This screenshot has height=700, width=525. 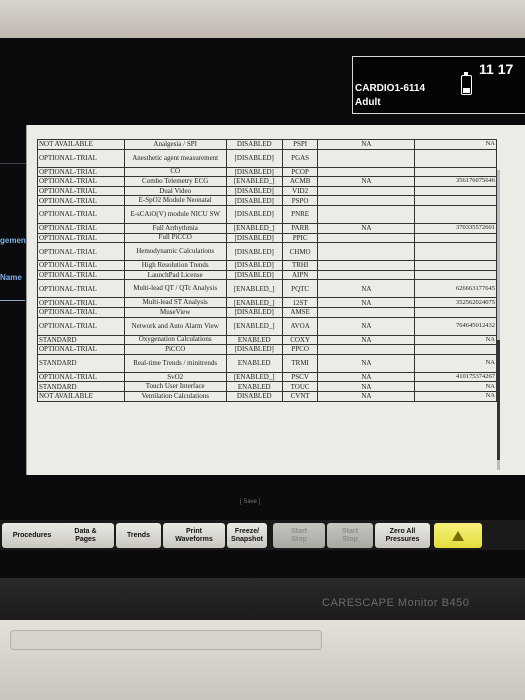 What do you see at coordinates (175, 289) in the screenshot?
I see `license-name-cell: Multi-lead QT / QTc Analysis` at bounding box center [175, 289].